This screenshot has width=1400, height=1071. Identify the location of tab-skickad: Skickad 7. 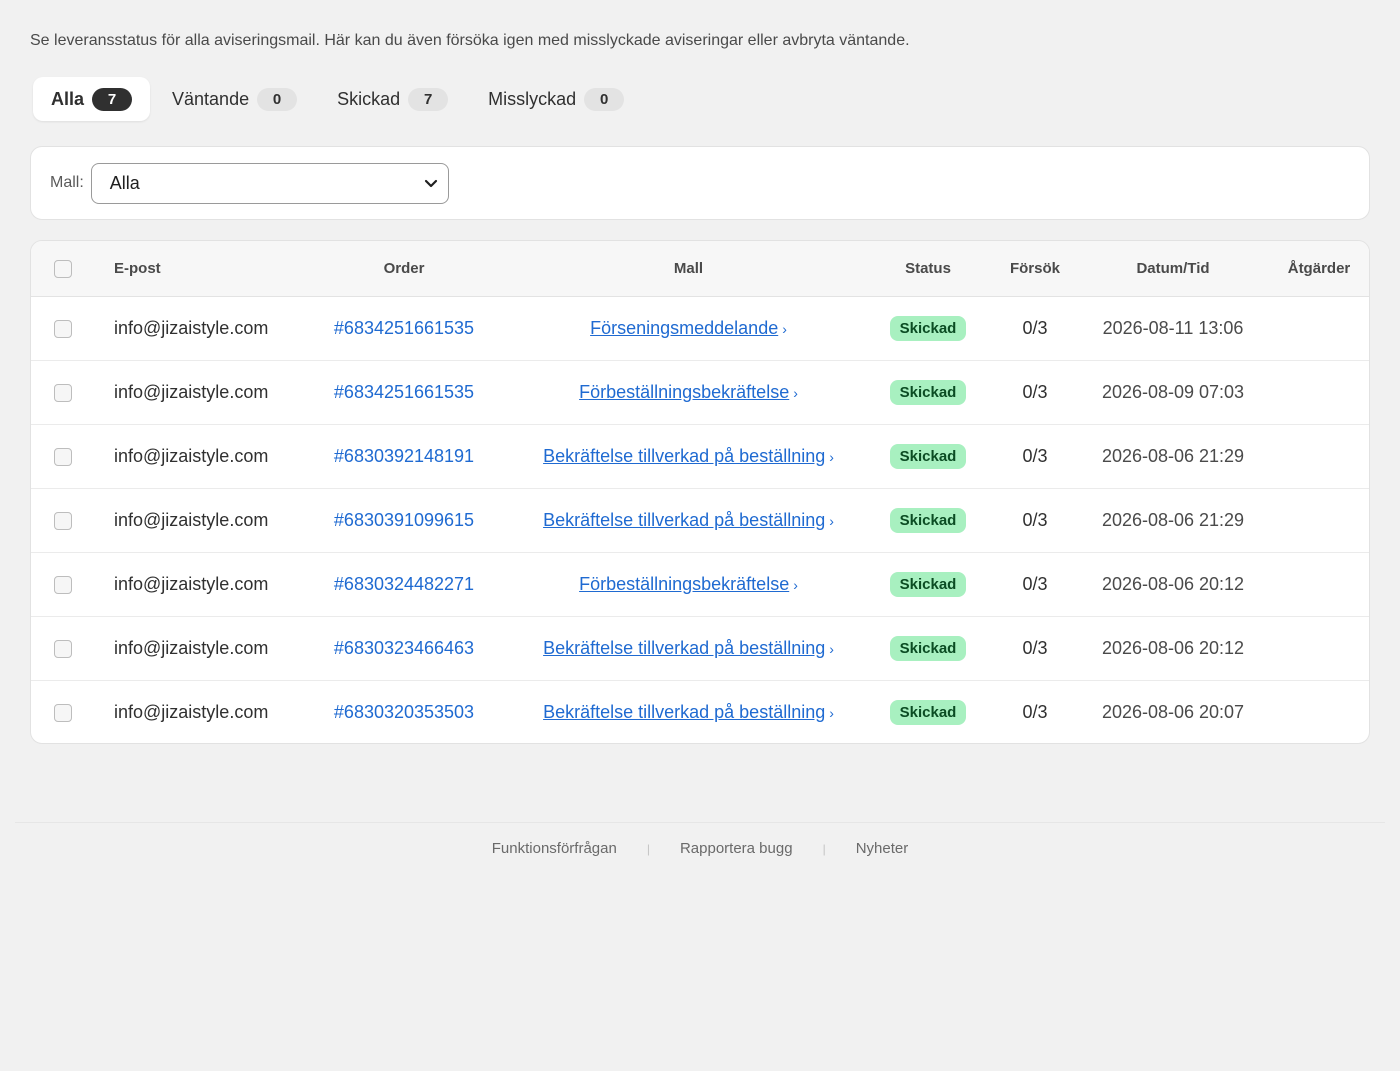
(392, 99).